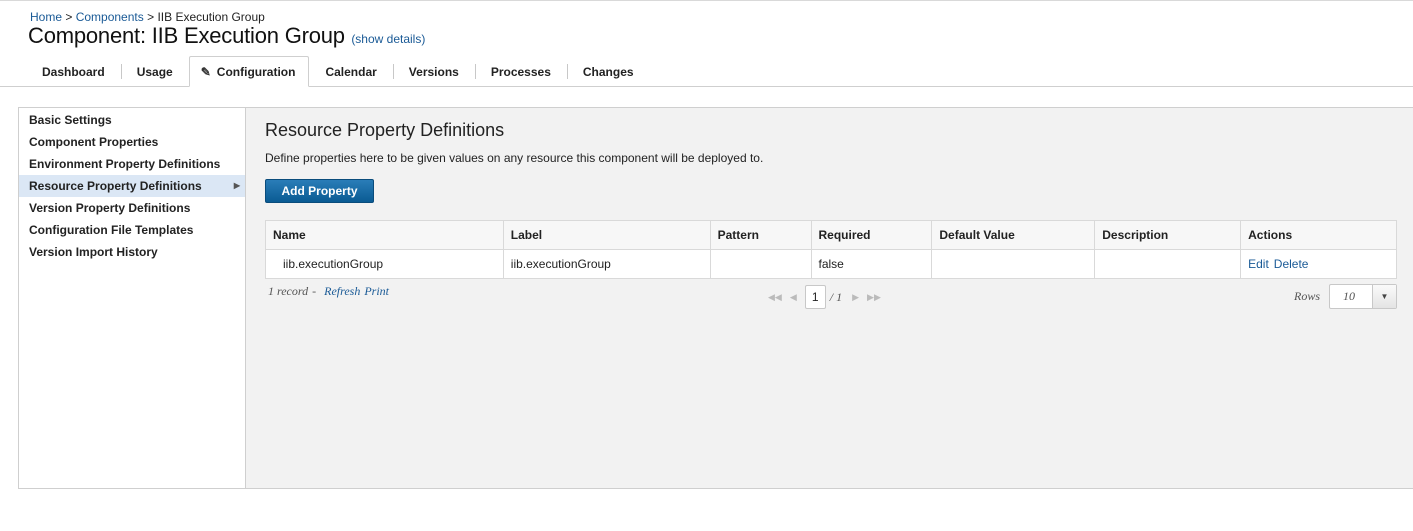  What do you see at coordinates (1318, 264) in the screenshot?
I see `cell-actions: Edit Delete` at bounding box center [1318, 264].